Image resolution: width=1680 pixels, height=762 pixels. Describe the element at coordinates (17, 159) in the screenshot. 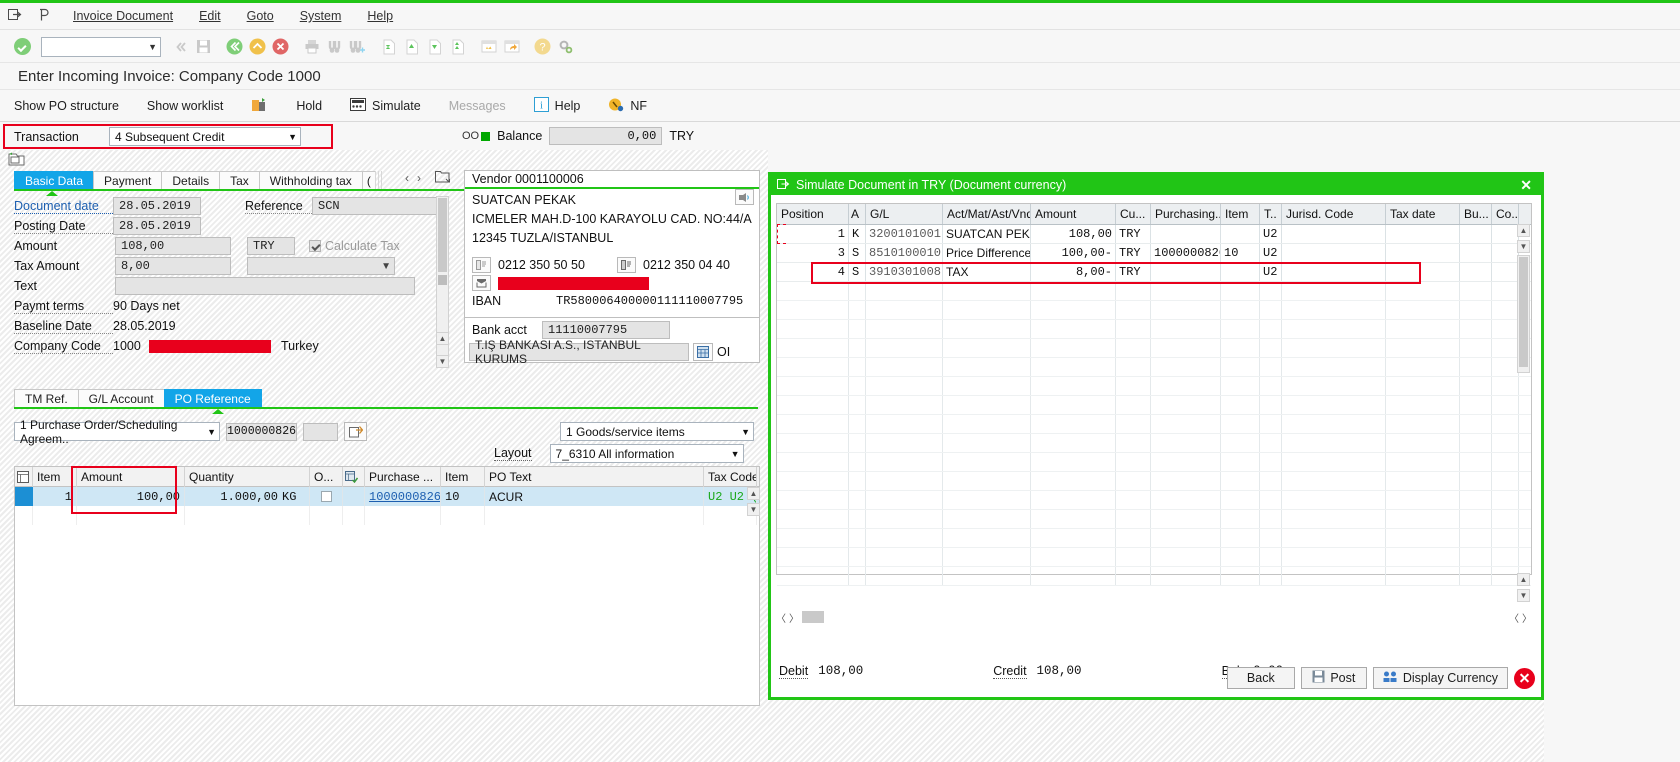

I see `expand-folder-icon` at that location.